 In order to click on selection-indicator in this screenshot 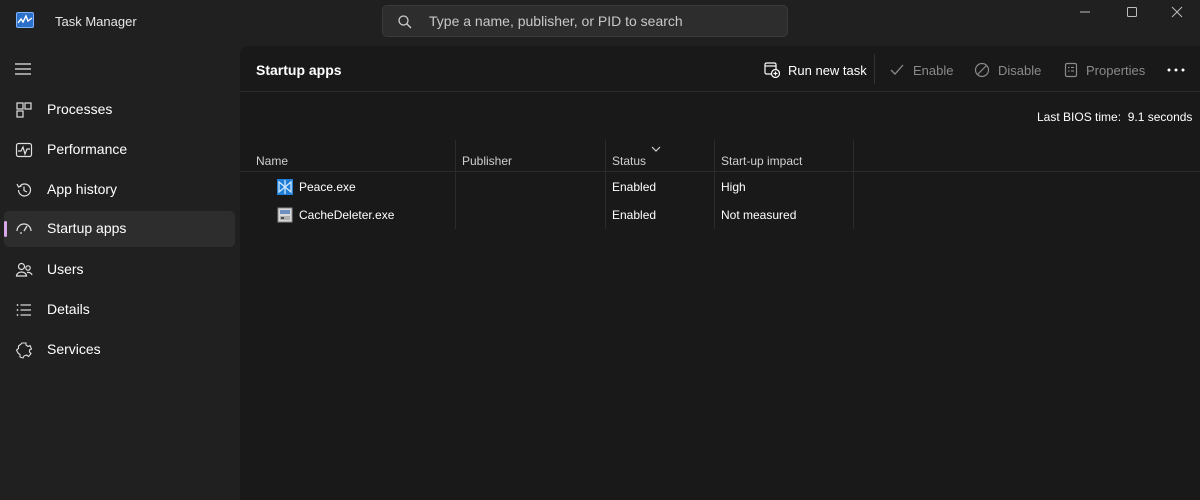, I will do `click(5, 229)`.